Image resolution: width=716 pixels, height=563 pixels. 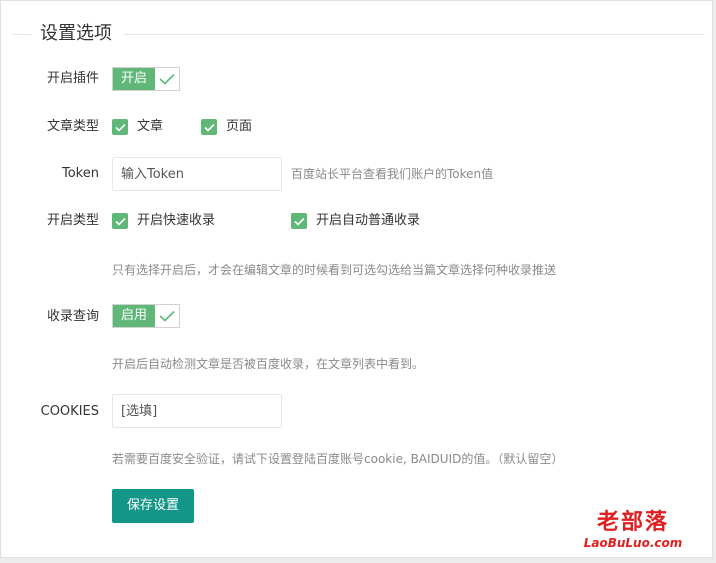 I want to click on token-hint: 百度站长平台查看我们账户的Token值, so click(x=392, y=174).